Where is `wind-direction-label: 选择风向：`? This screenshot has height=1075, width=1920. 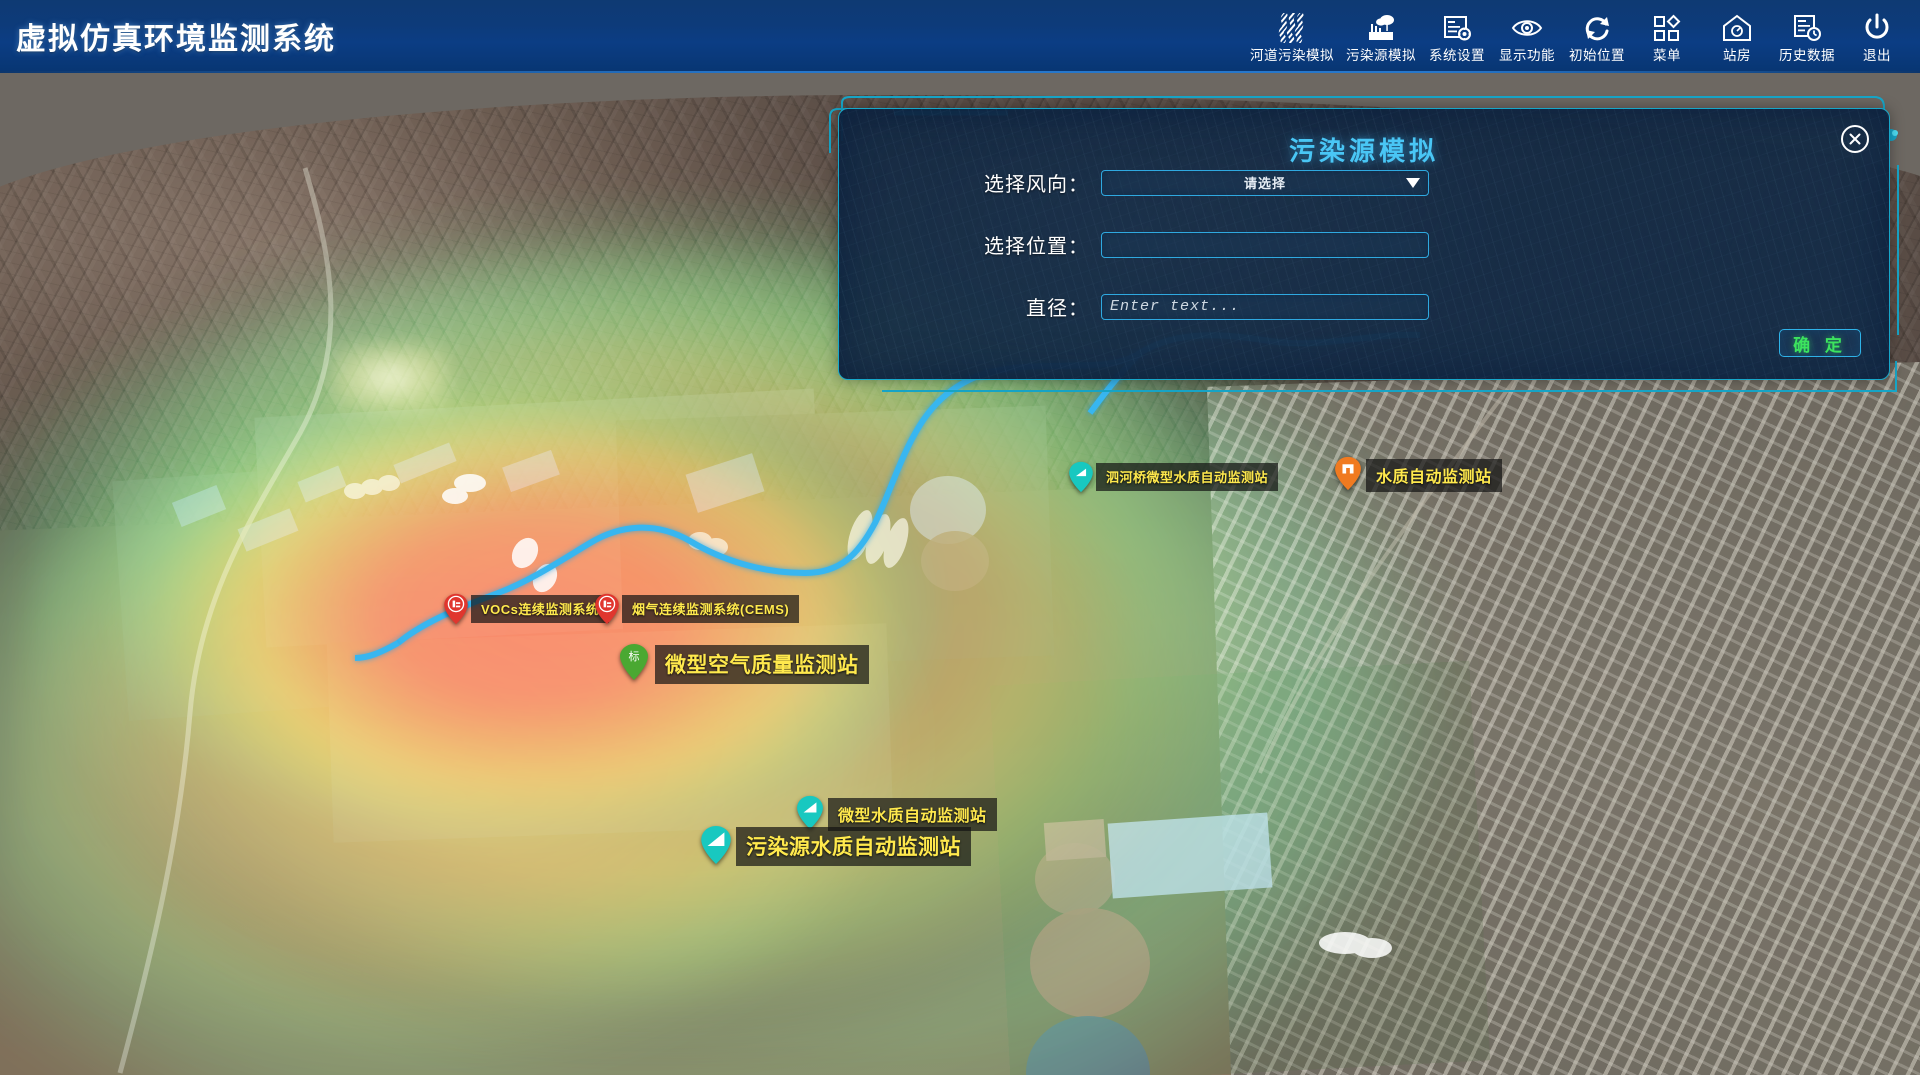
wind-direction-label: 选择风向： is located at coordinates (1036, 185).